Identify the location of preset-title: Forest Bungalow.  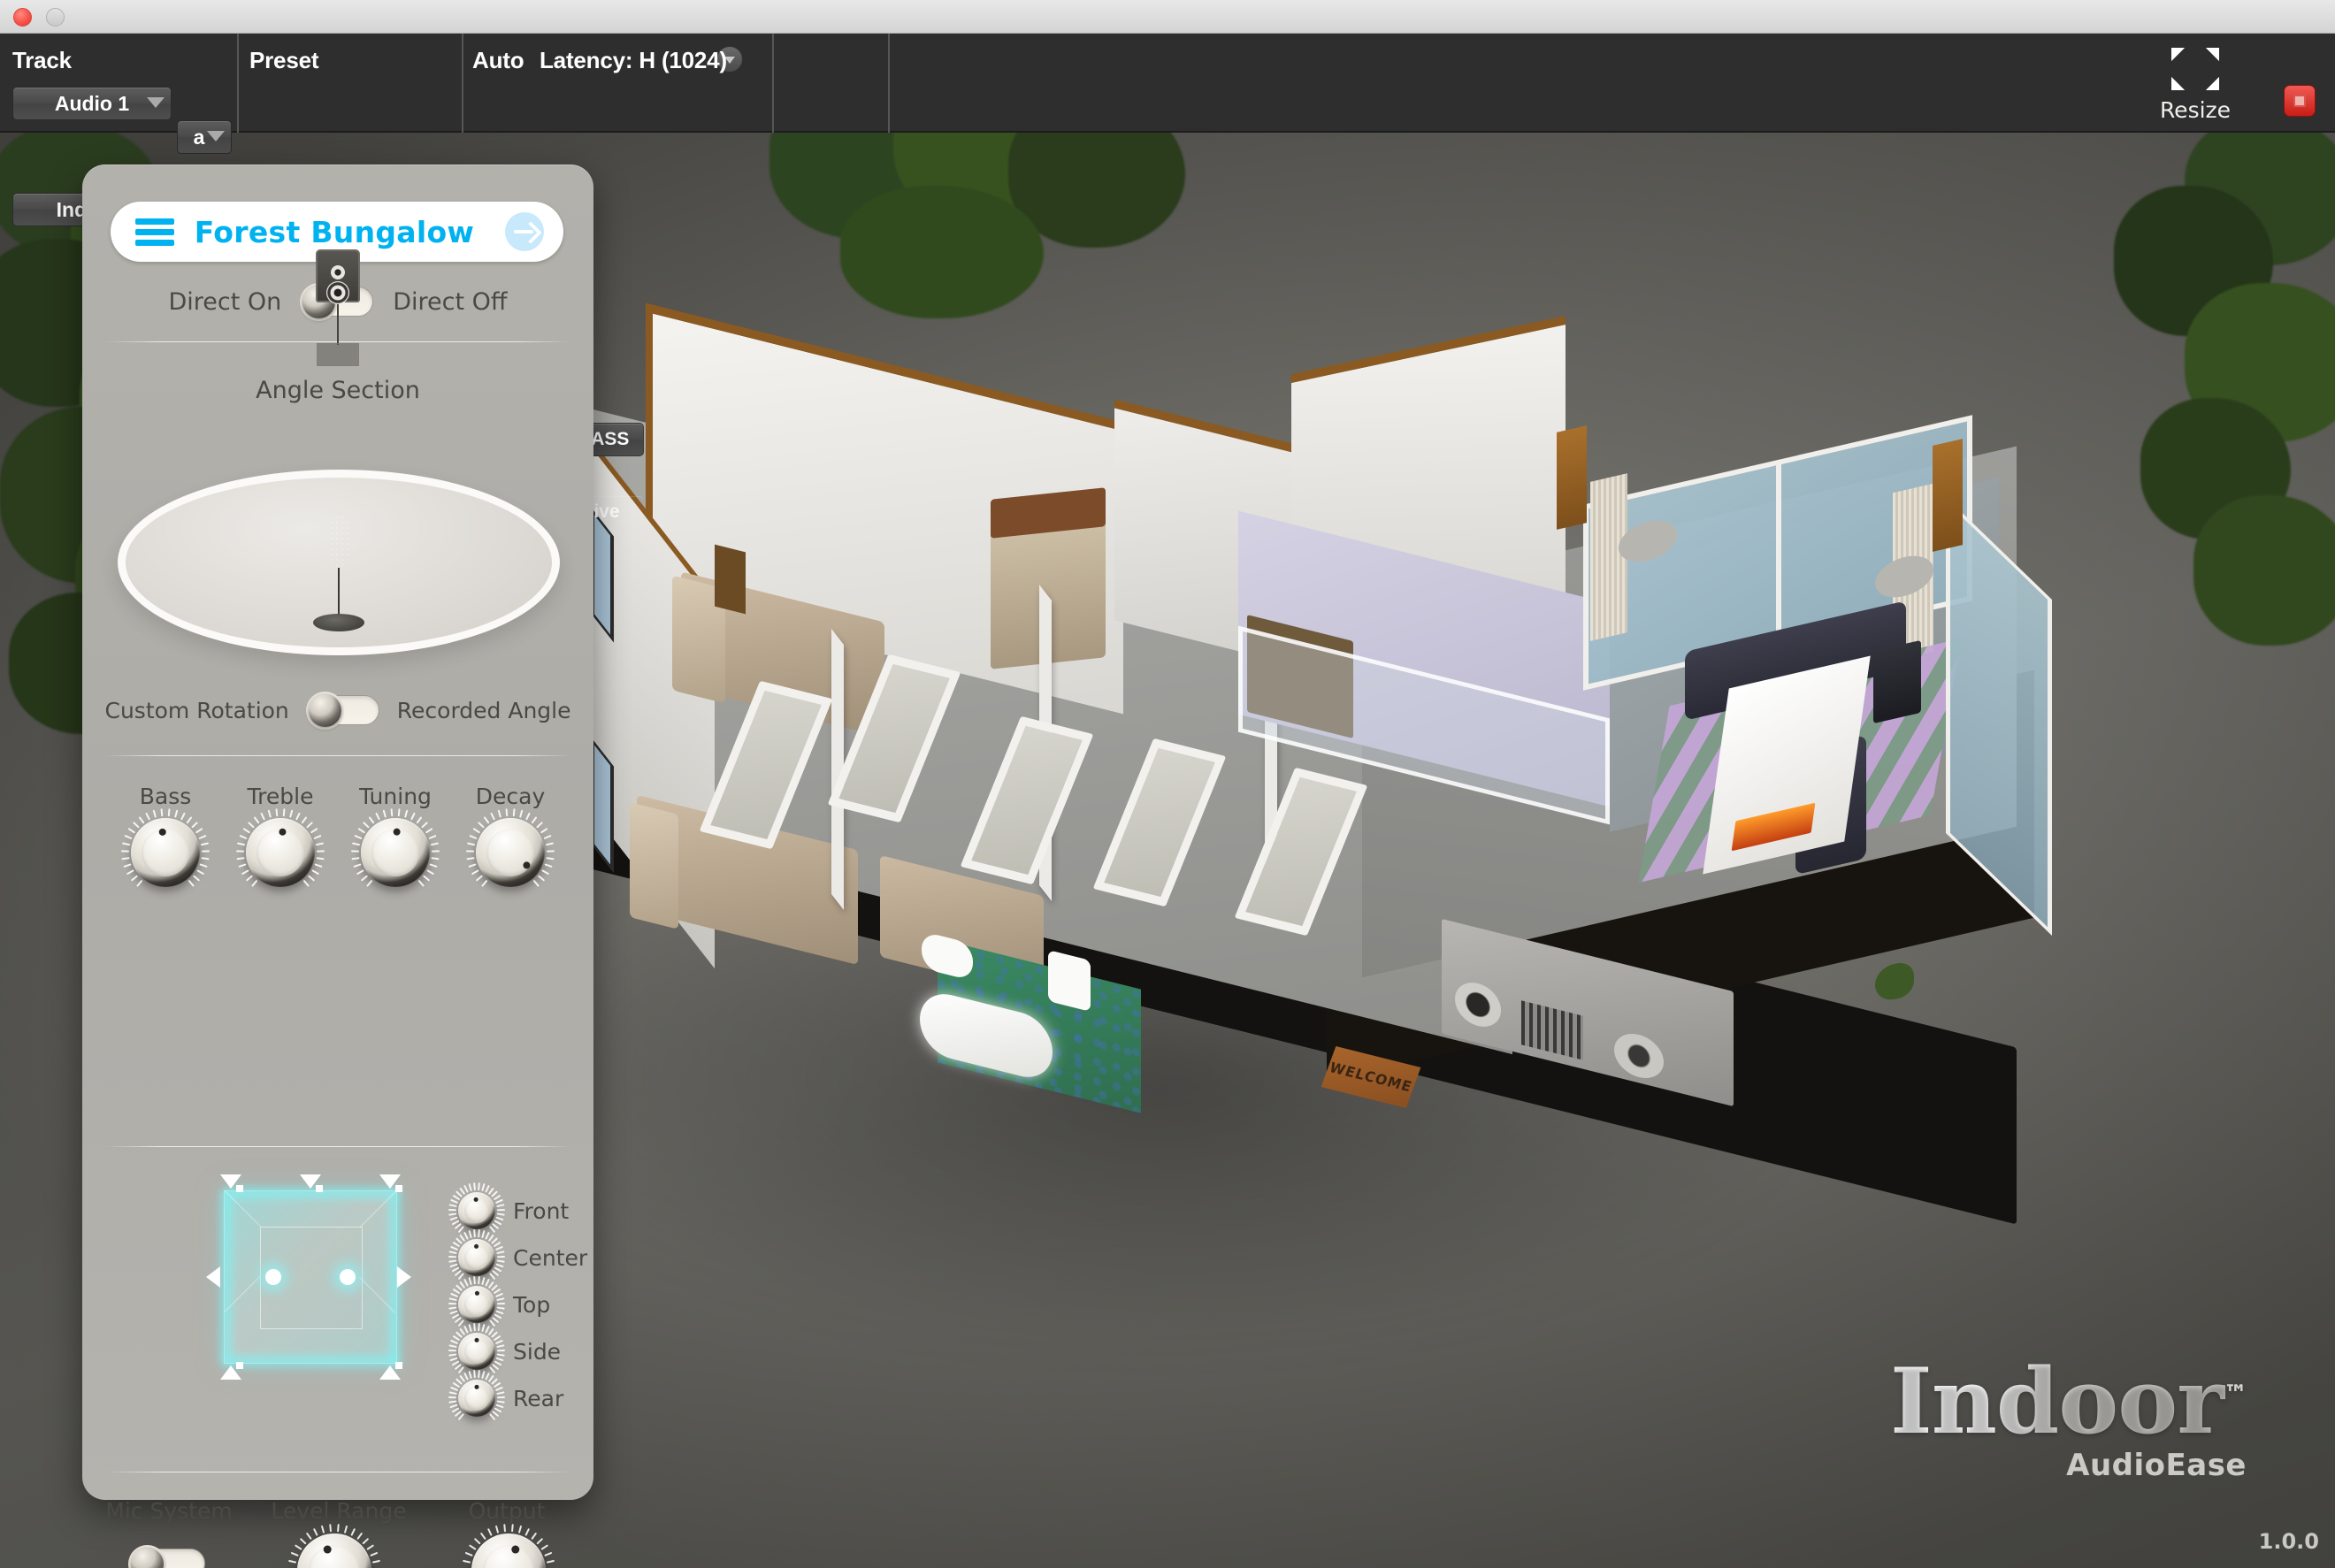
(335, 231).